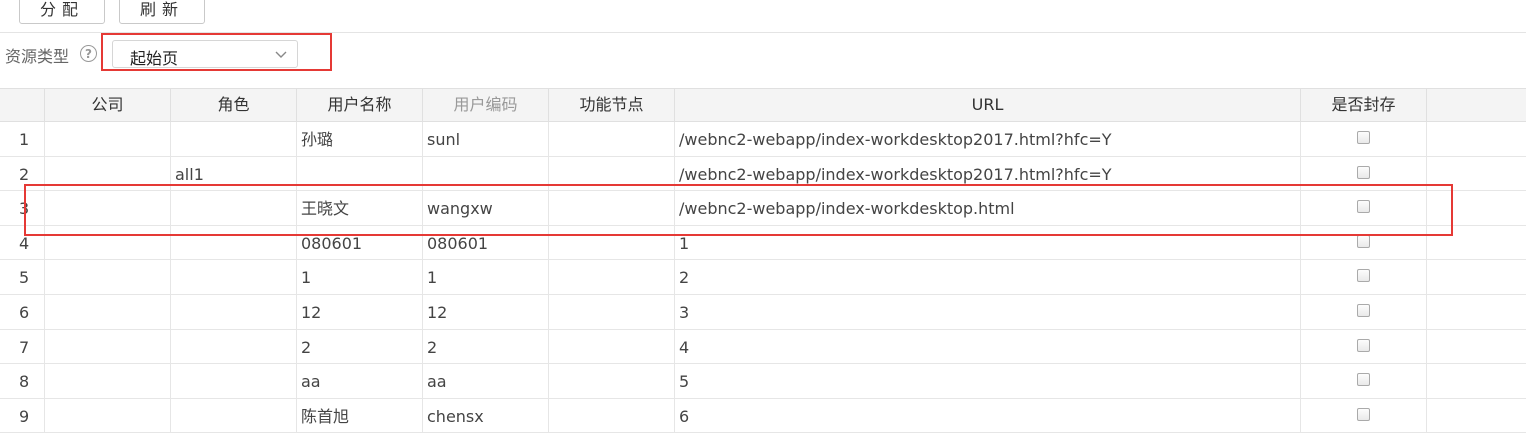 The width and height of the screenshot is (1526, 444). What do you see at coordinates (486, 381) in the screenshot?
I see `cell-user-code: aa` at bounding box center [486, 381].